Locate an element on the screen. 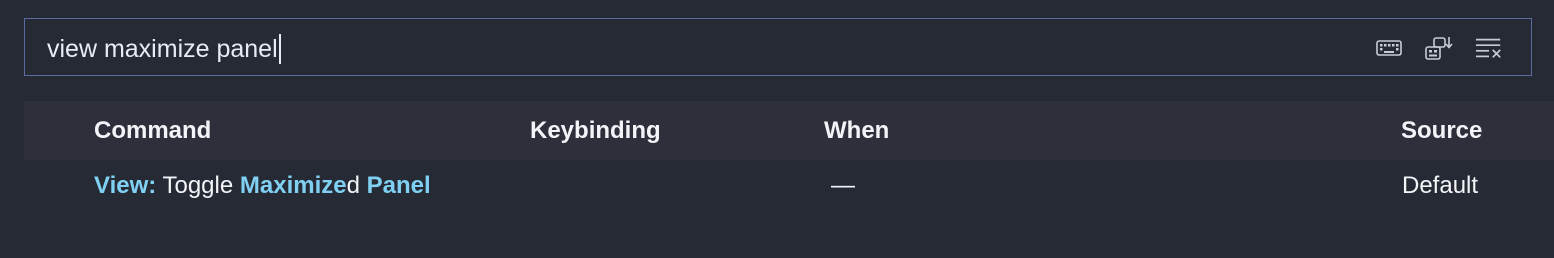 Image resolution: width=1554 pixels, height=258 pixels. when-cell: — is located at coordinates (843, 185).